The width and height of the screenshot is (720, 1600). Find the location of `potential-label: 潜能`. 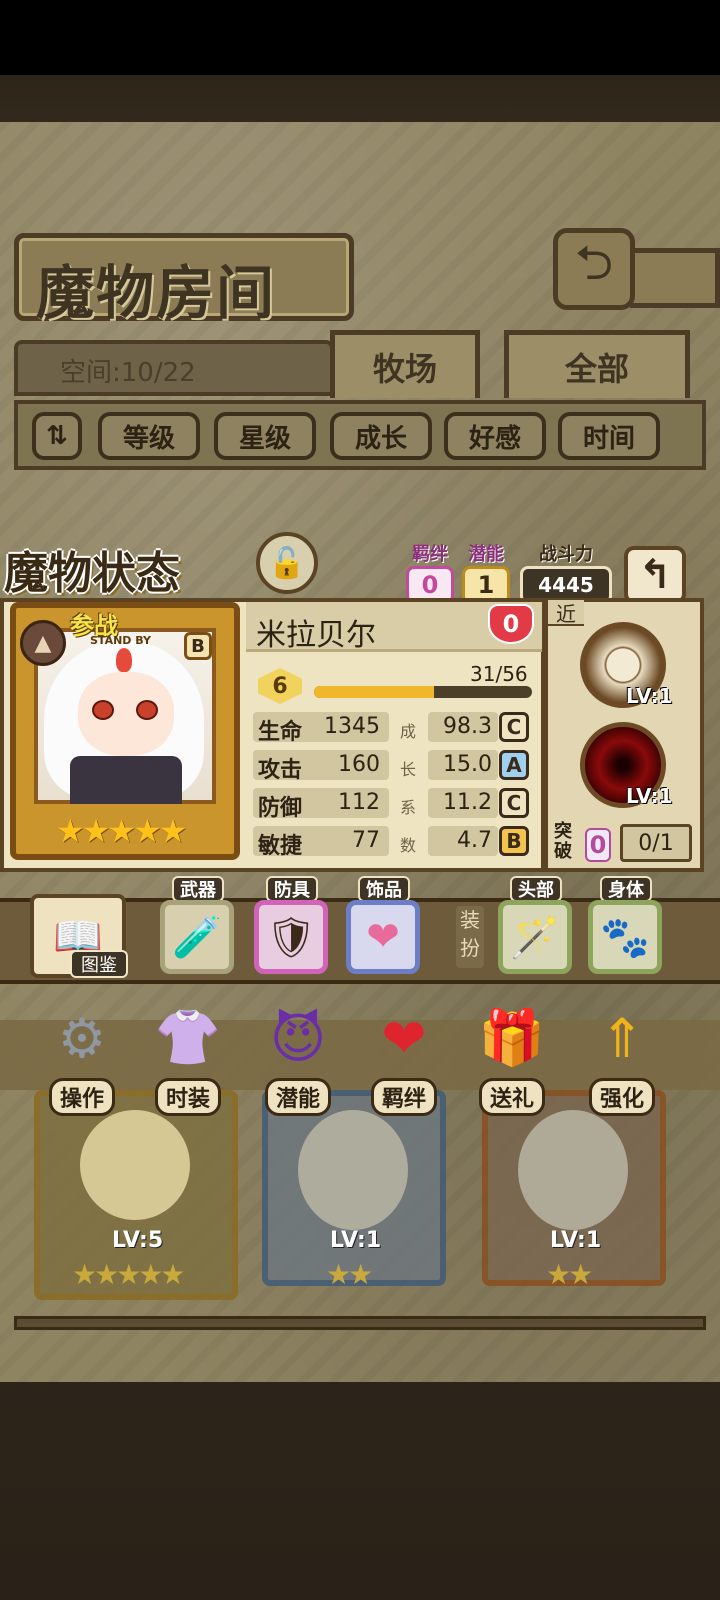

potential-label: 潜能 is located at coordinates (486, 554).